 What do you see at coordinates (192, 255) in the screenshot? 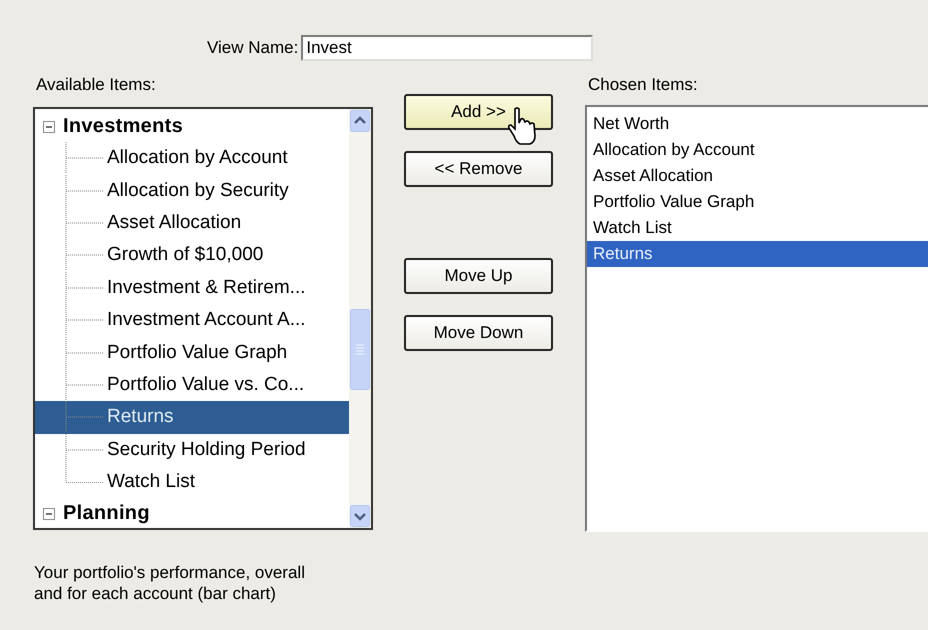
I see `tree-item: Growth of $10,000` at bounding box center [192, 255].